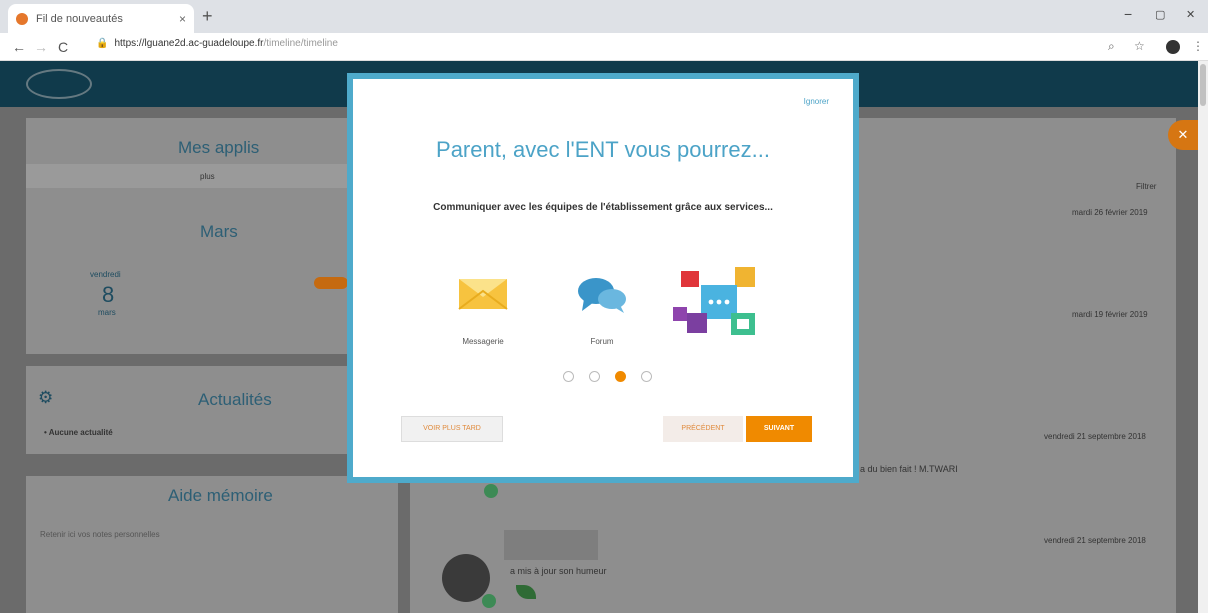 The height and width of the screenshot is (613, 1208). Describe the element at coordinates (207, 176) in the screenshot. I see `apps-more-link: plus` at that location.